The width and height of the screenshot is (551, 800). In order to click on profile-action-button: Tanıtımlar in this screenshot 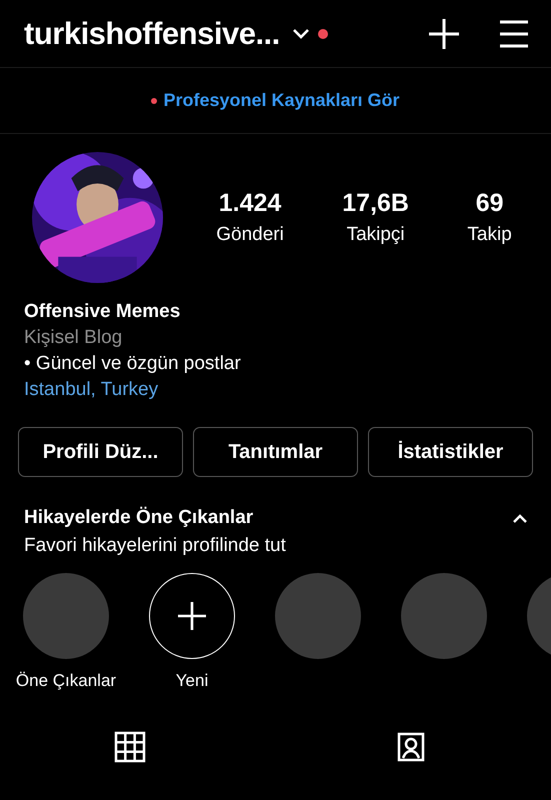, I will do `click(275, 452)`.